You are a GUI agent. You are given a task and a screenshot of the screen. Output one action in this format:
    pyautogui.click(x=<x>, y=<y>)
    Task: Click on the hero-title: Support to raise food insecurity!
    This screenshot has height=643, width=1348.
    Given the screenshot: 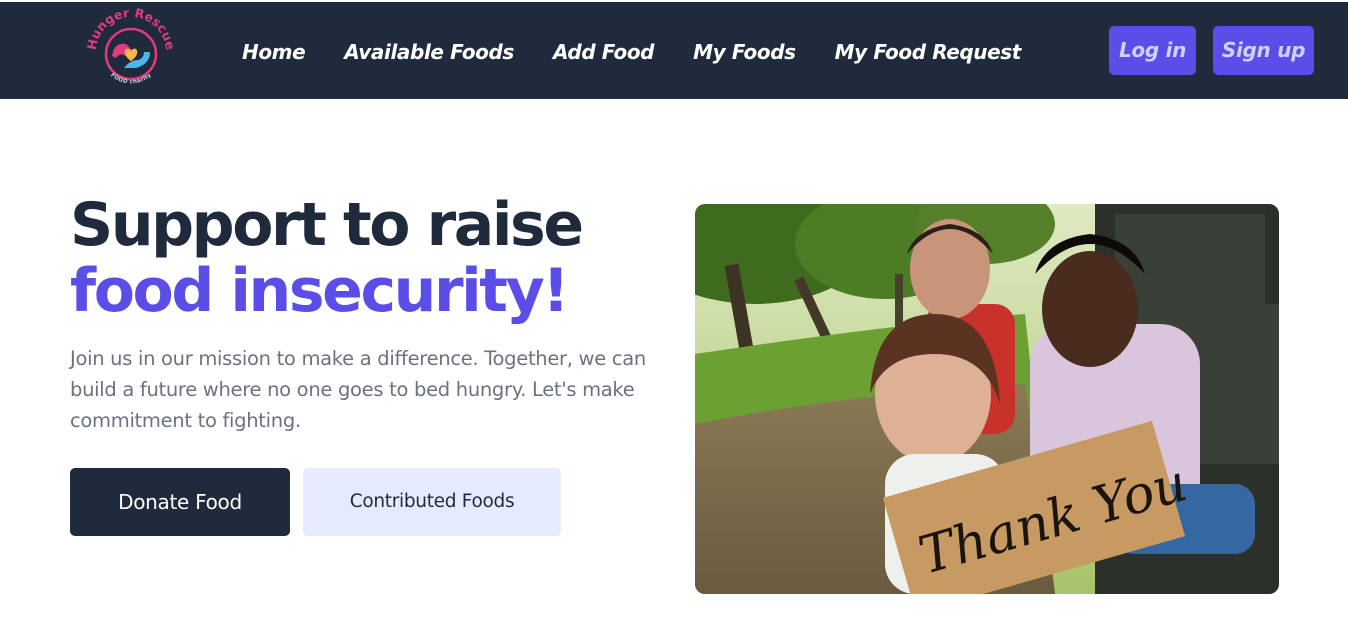 What is the action you would take?
    pyautogui.click(x=327, y=258)
    